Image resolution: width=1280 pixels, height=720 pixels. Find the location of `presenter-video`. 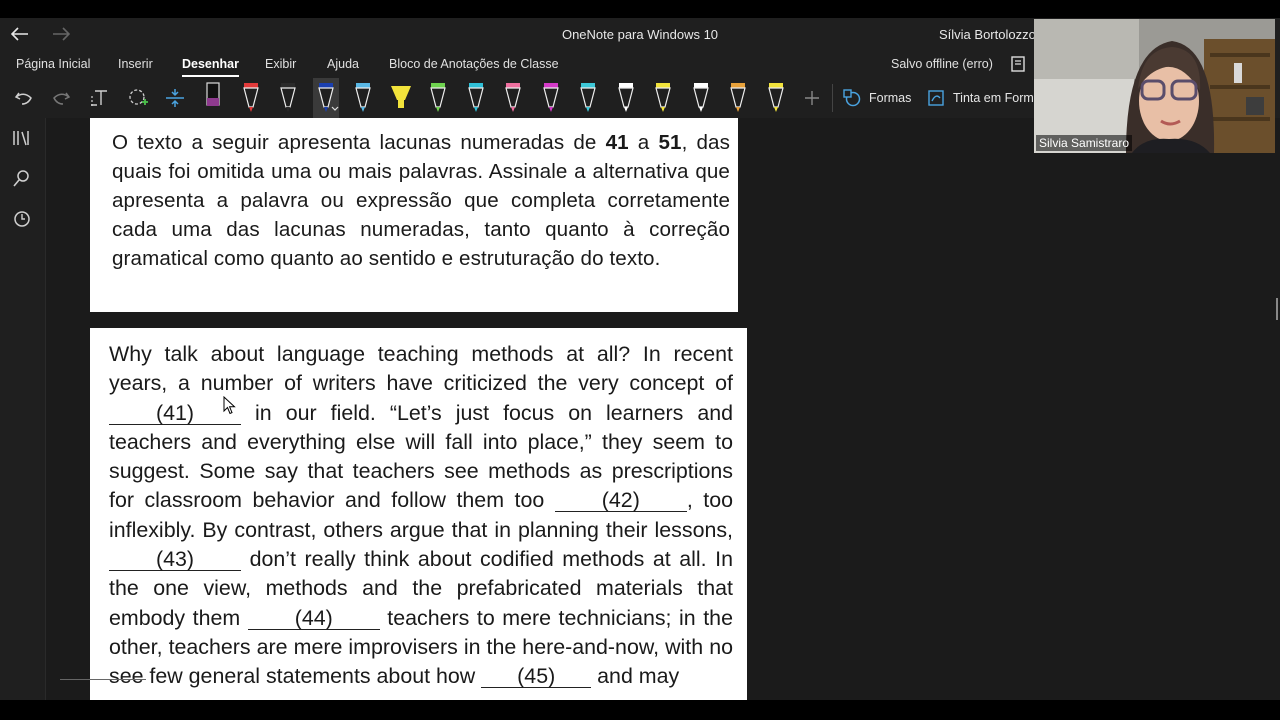

presenter-video is located at coordinates (1154, 86).